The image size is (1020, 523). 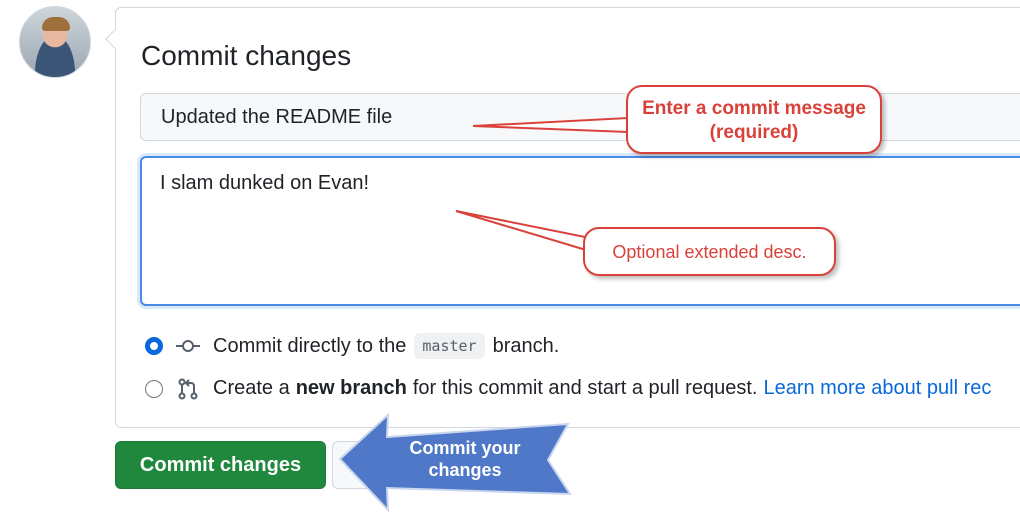 What do you see at coordinates (465, 459) in the screenshot?
I see `arrow-label: Commit your changes` at bounding box center [465, 459].